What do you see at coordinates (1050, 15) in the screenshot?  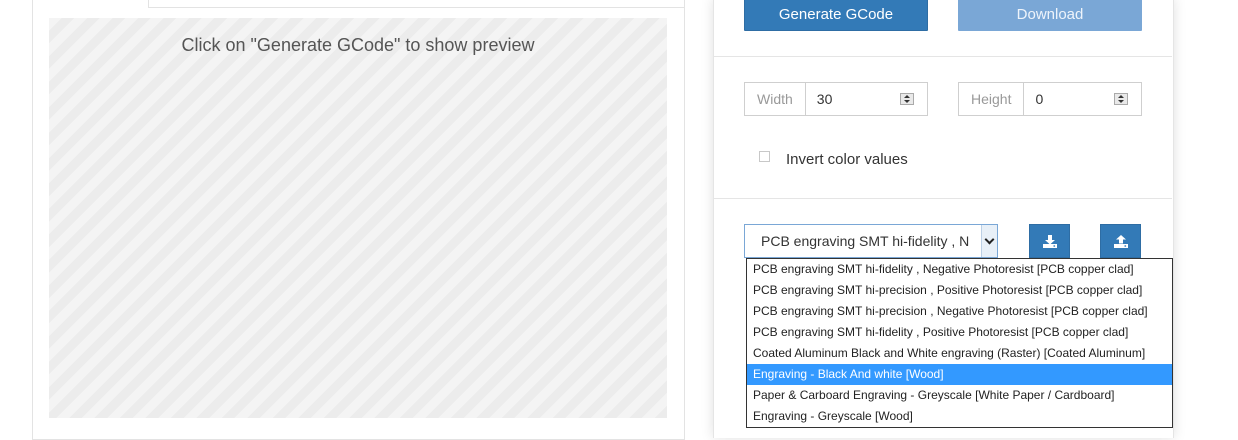 I see `download-button: Download` at bounding box center [1050, 15].